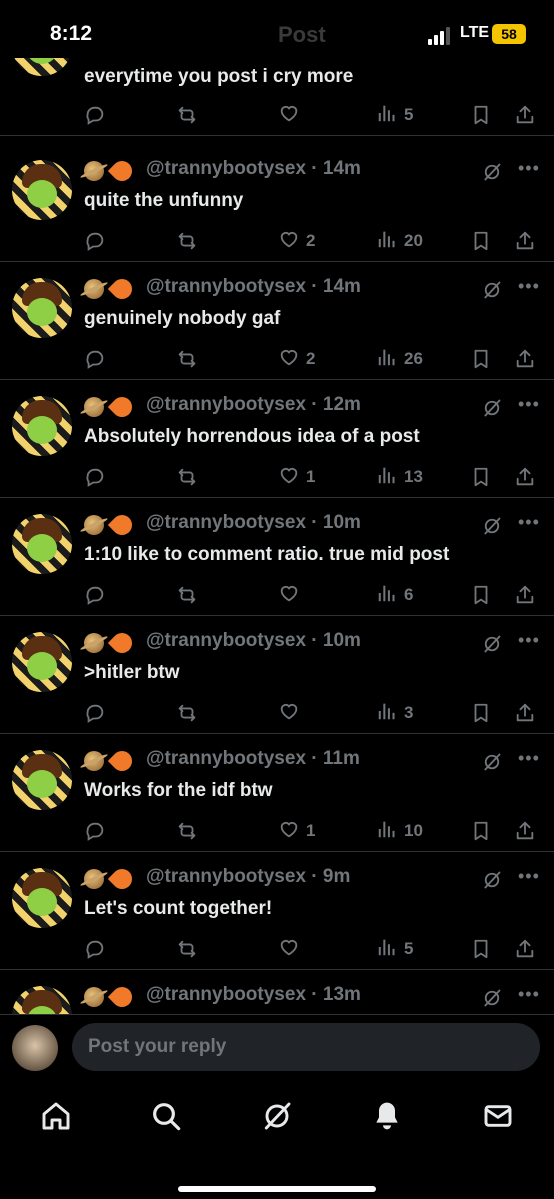  What do you see at coordinates (166, 1116) in the screenshot?
I see `search-icon` at bounding box center [166, 1116].